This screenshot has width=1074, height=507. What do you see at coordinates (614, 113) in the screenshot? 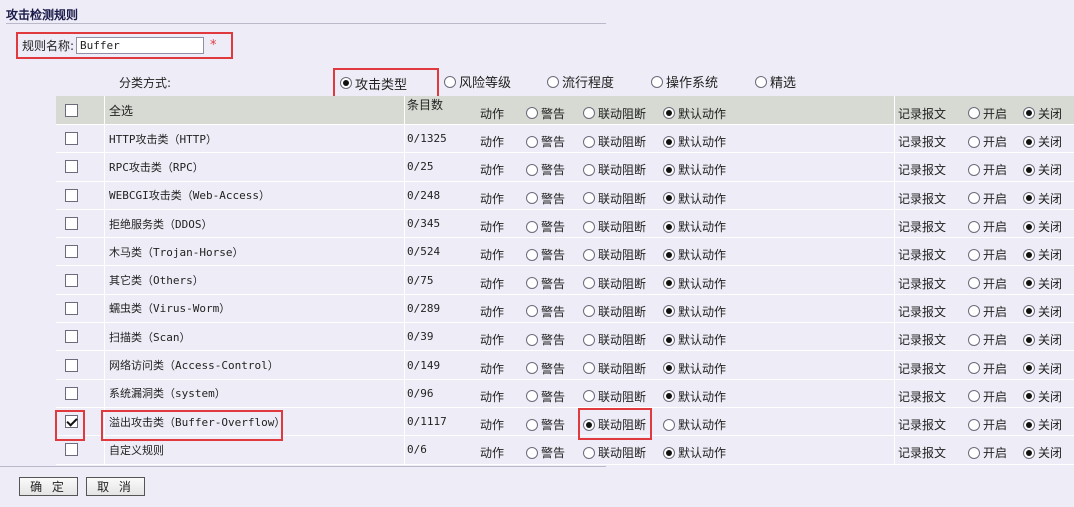
I see `header-block-option: 联动阻断` at bounding box center [614, 113].